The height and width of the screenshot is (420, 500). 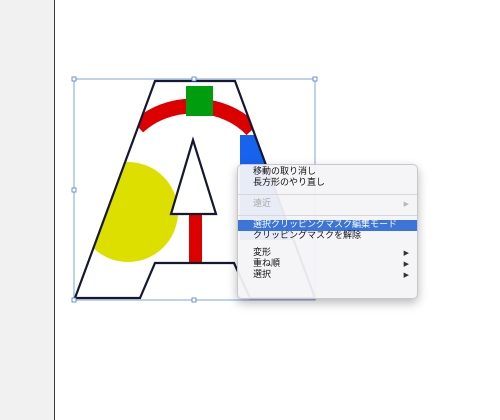 I want to click on handle-middle-left, so click(x=74, y=190).